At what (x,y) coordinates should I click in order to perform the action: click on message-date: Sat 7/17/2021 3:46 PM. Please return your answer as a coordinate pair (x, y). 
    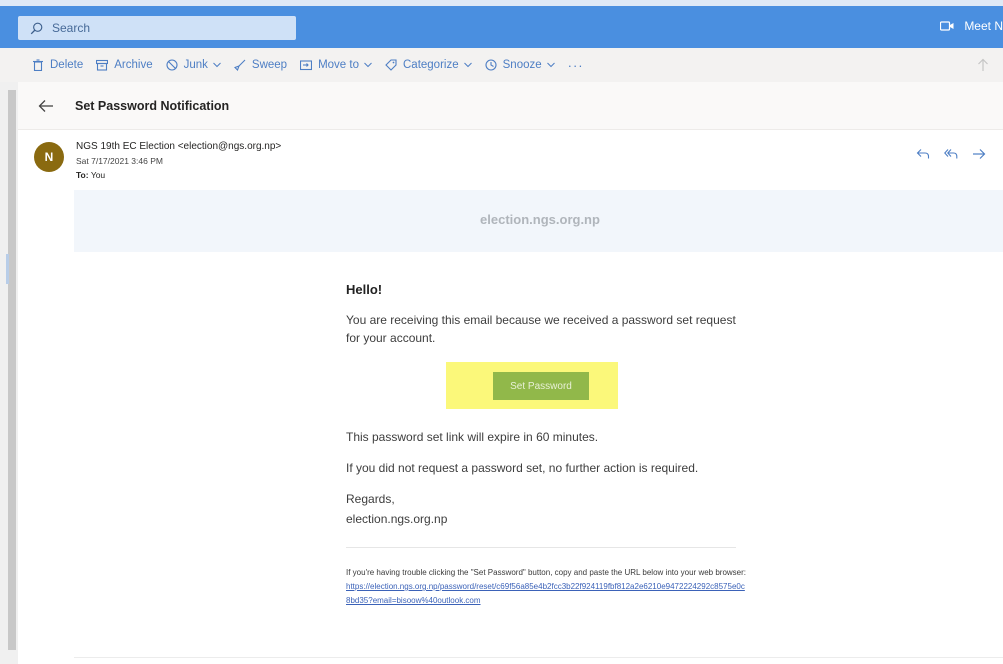
    Looking at the image, I should click on (119, 161).